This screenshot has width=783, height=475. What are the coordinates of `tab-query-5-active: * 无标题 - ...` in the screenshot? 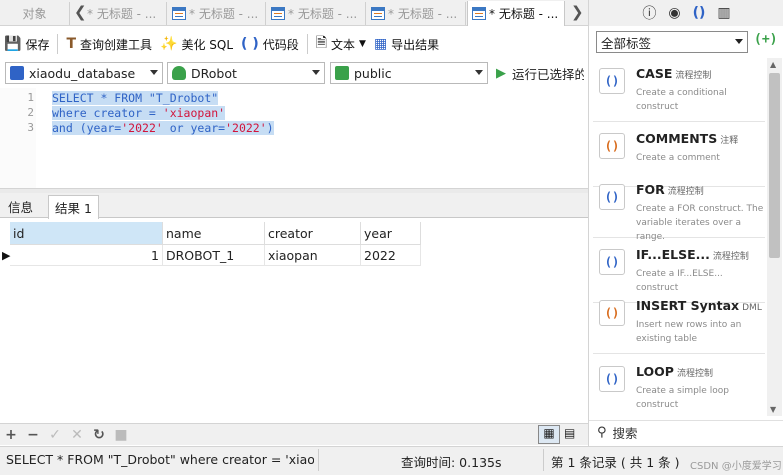 It's located at (516, 13).